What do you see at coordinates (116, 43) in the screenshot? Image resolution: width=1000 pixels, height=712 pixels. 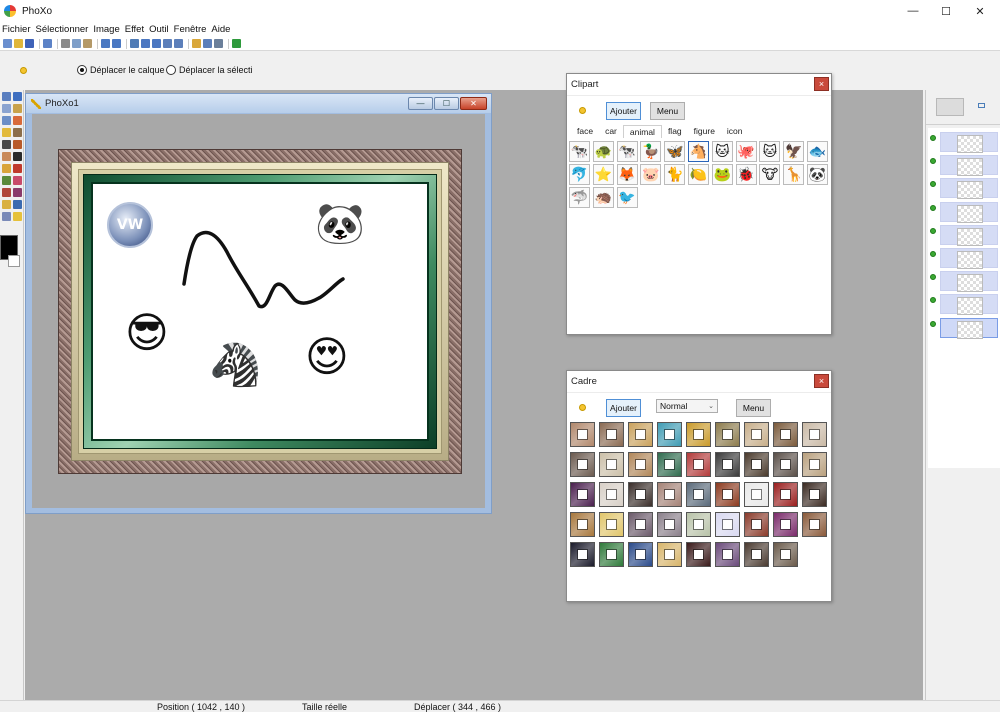 I see `redo-icon` at bounding box center [116, 43].